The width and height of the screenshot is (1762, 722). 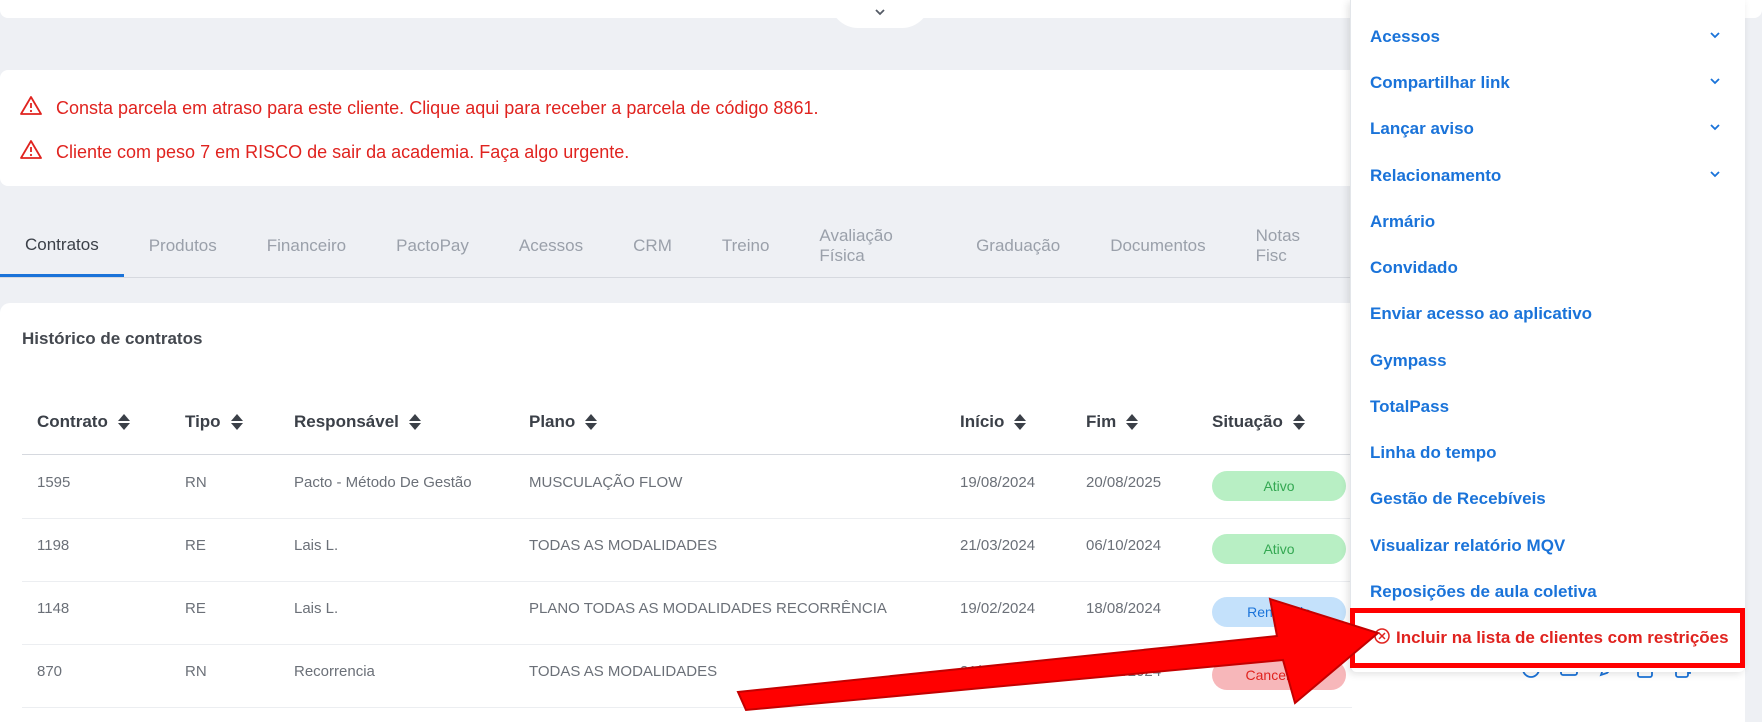 I want to click on cell-contrato: 870, so click(x=50, y=671).